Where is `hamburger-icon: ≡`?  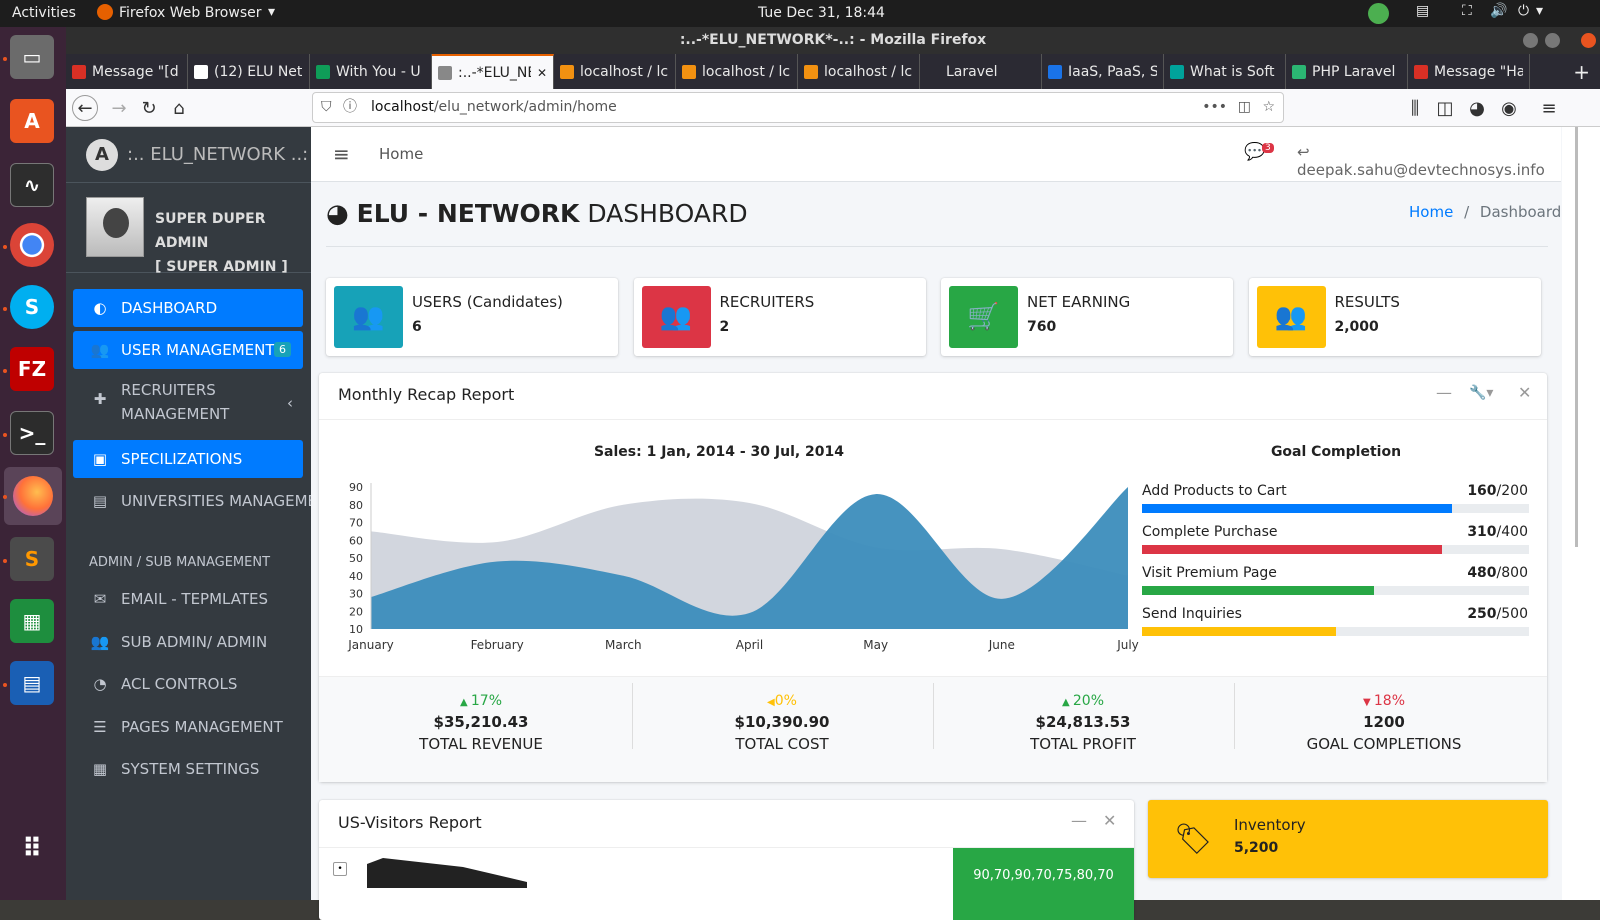
hamburger-icon: ≡ is located at coordinates (341, 154).